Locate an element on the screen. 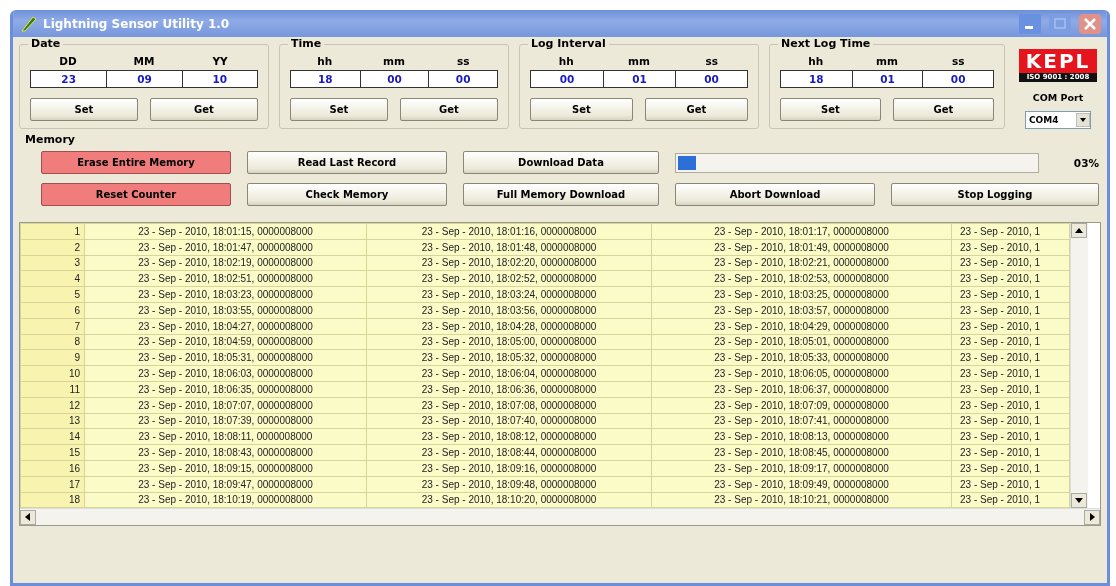  scroll-up-button is located at coordinates (1079, 230).